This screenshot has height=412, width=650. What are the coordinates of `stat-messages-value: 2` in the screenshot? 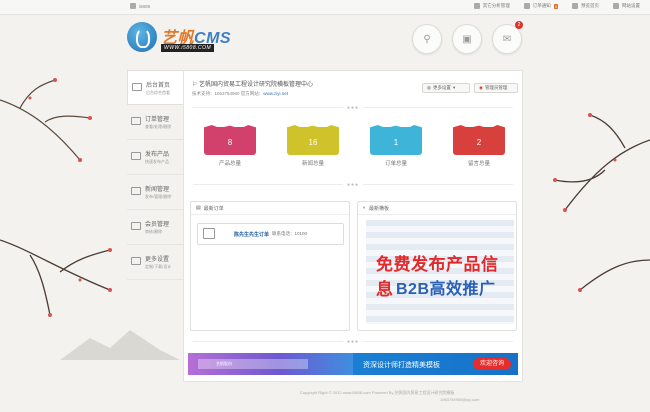 It's located at (479, 141).